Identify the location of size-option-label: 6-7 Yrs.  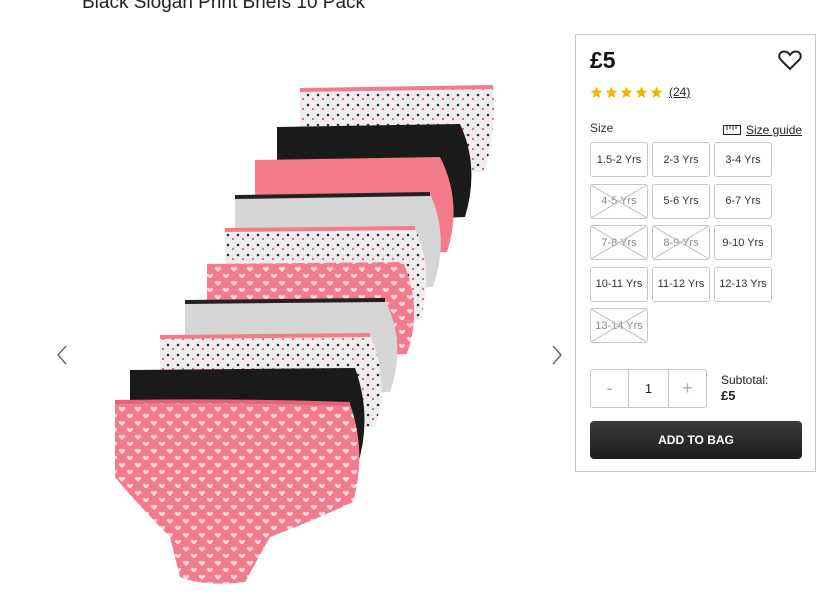
(743, 201).